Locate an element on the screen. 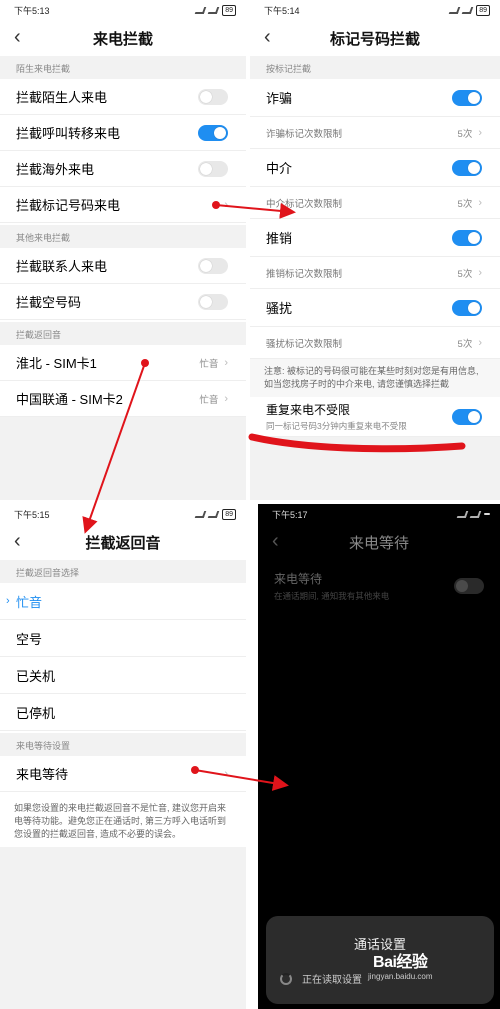  toggle-repeat-call is located at coordinates (467, 416).